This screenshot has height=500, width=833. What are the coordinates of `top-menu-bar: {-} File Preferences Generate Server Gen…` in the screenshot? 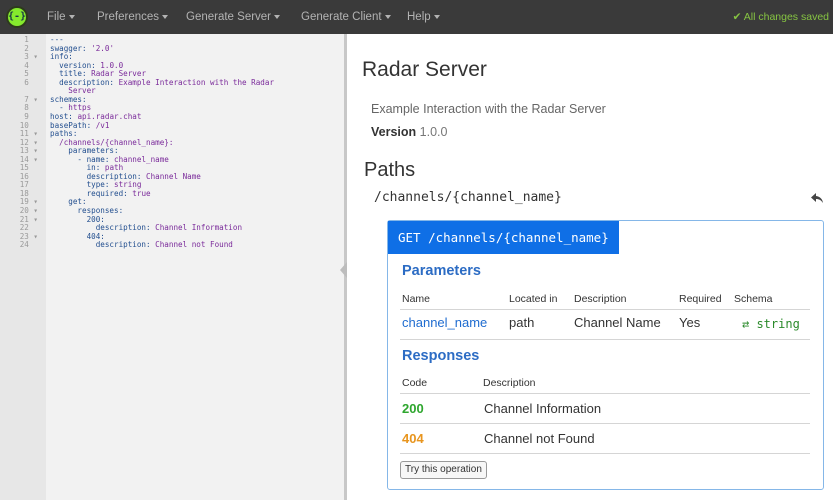 It's located at (416, 17).